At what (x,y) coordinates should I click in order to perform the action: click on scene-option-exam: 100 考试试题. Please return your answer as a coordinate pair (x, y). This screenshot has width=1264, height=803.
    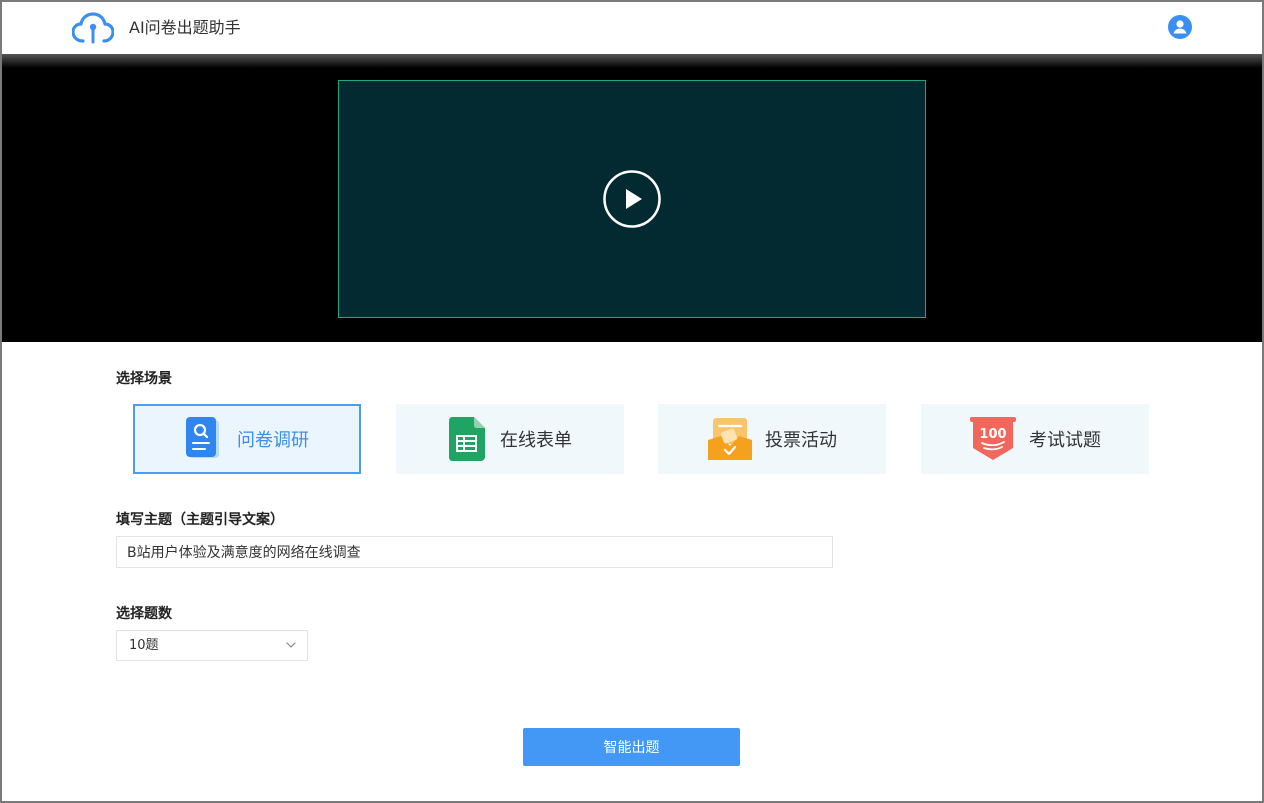
    Looking at the image, I should click on (1035, 439).